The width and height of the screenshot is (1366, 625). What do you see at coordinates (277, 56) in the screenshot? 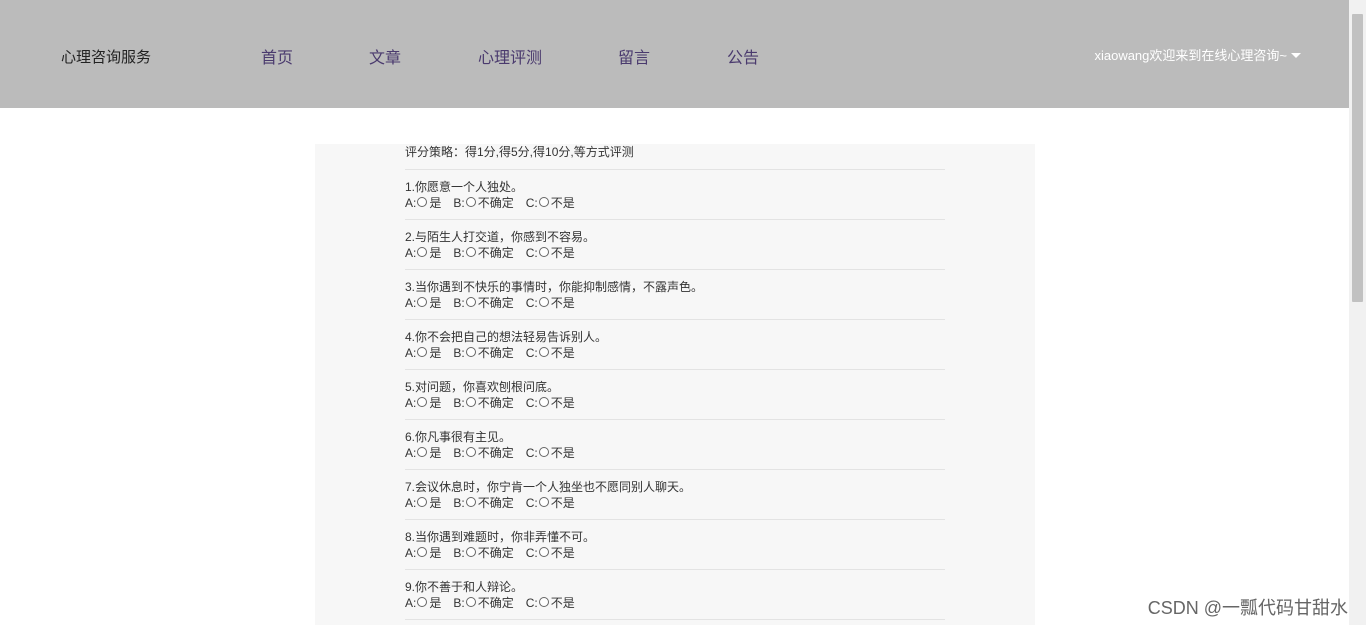
I see `nav-item-home: 首页` at bounding box center [277, 56].